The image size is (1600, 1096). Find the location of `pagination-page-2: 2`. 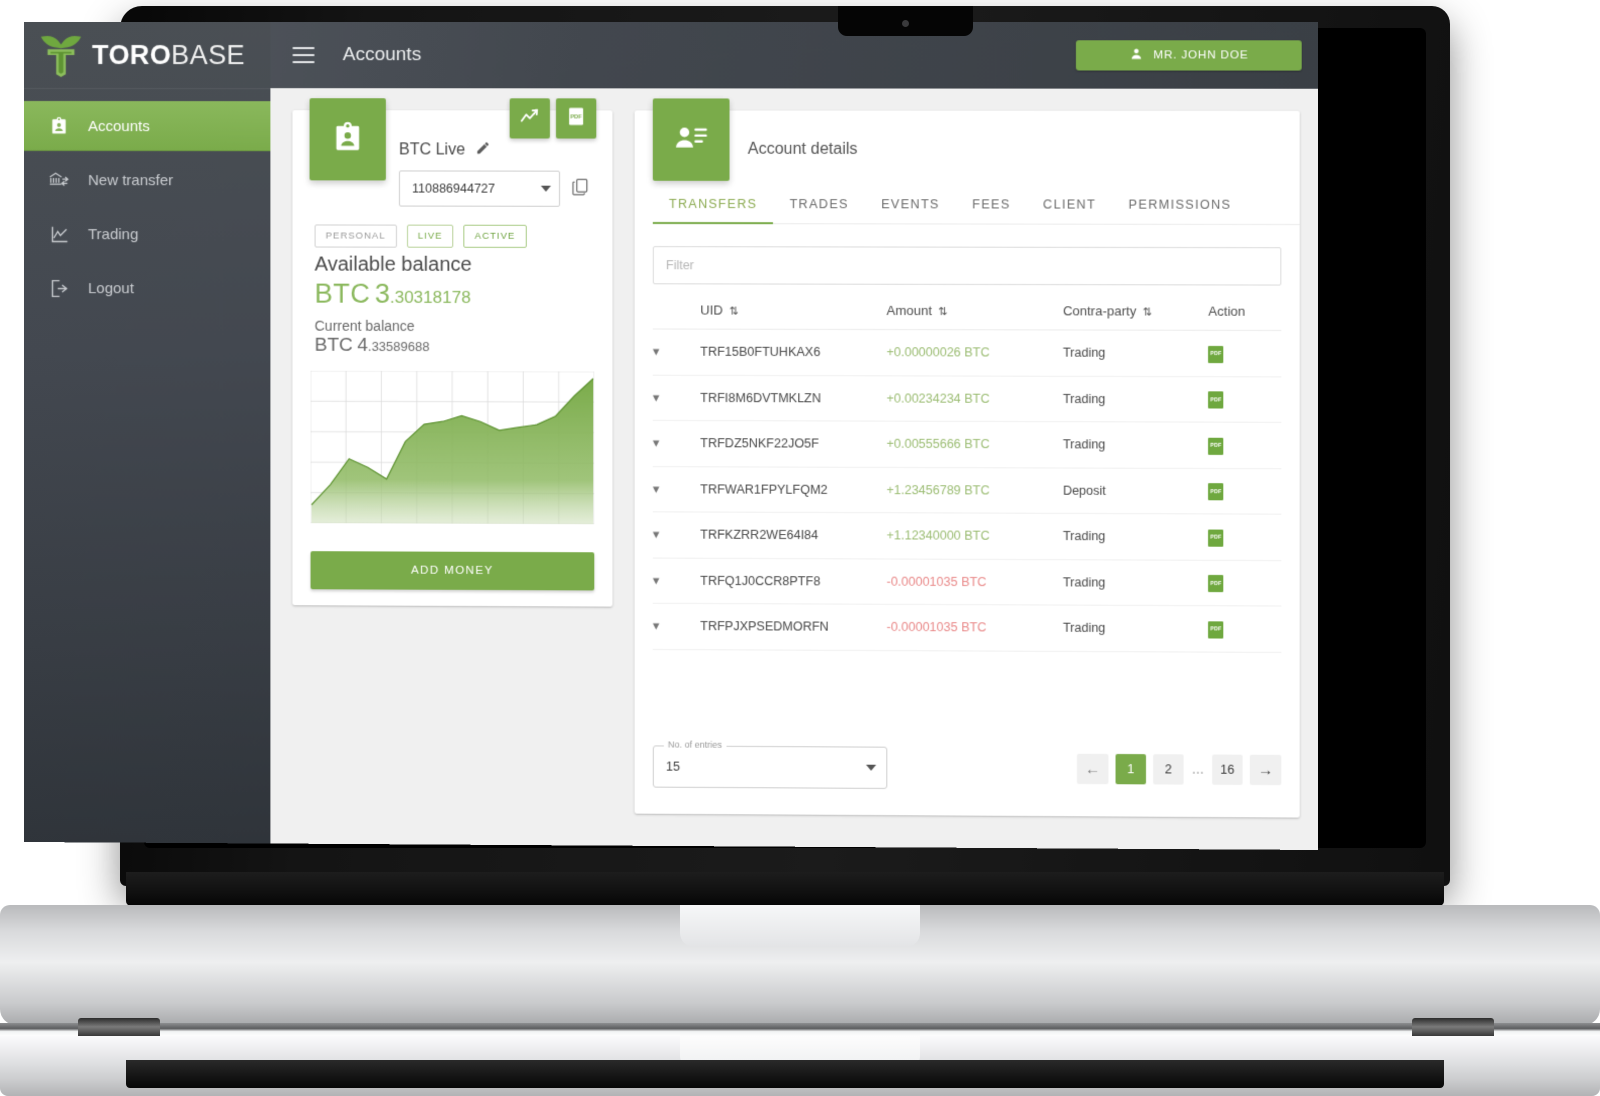

pagination-page-2: 2 is located at coordinates (1168, 769).